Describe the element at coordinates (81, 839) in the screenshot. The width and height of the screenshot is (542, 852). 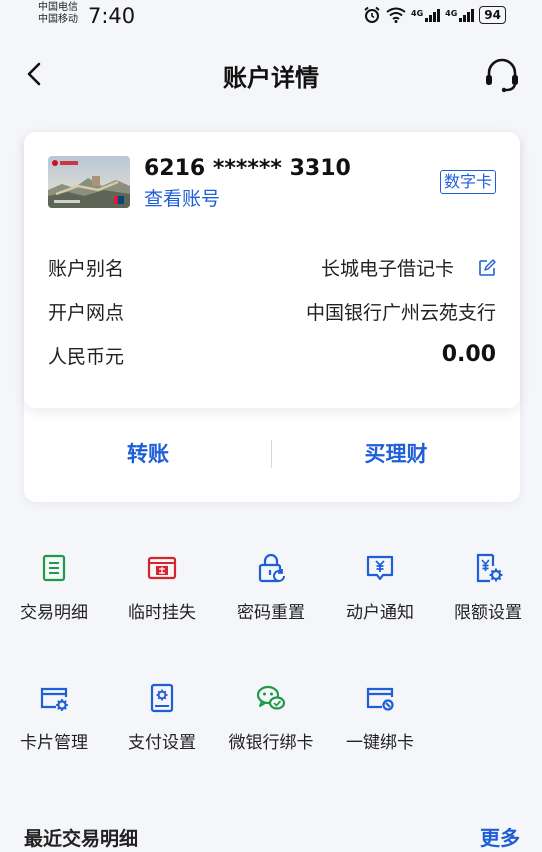
I see `recent-transactions-title: 最近交易明细` at that location.